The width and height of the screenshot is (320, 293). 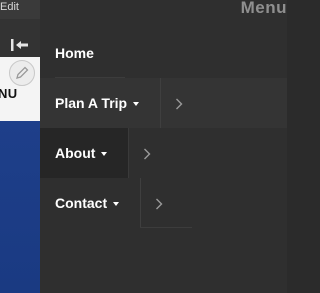 What do you see at coordinates (163, 53) in the screenshot?
I see `menu-item-home: Home` at bounding box center [163, 53].